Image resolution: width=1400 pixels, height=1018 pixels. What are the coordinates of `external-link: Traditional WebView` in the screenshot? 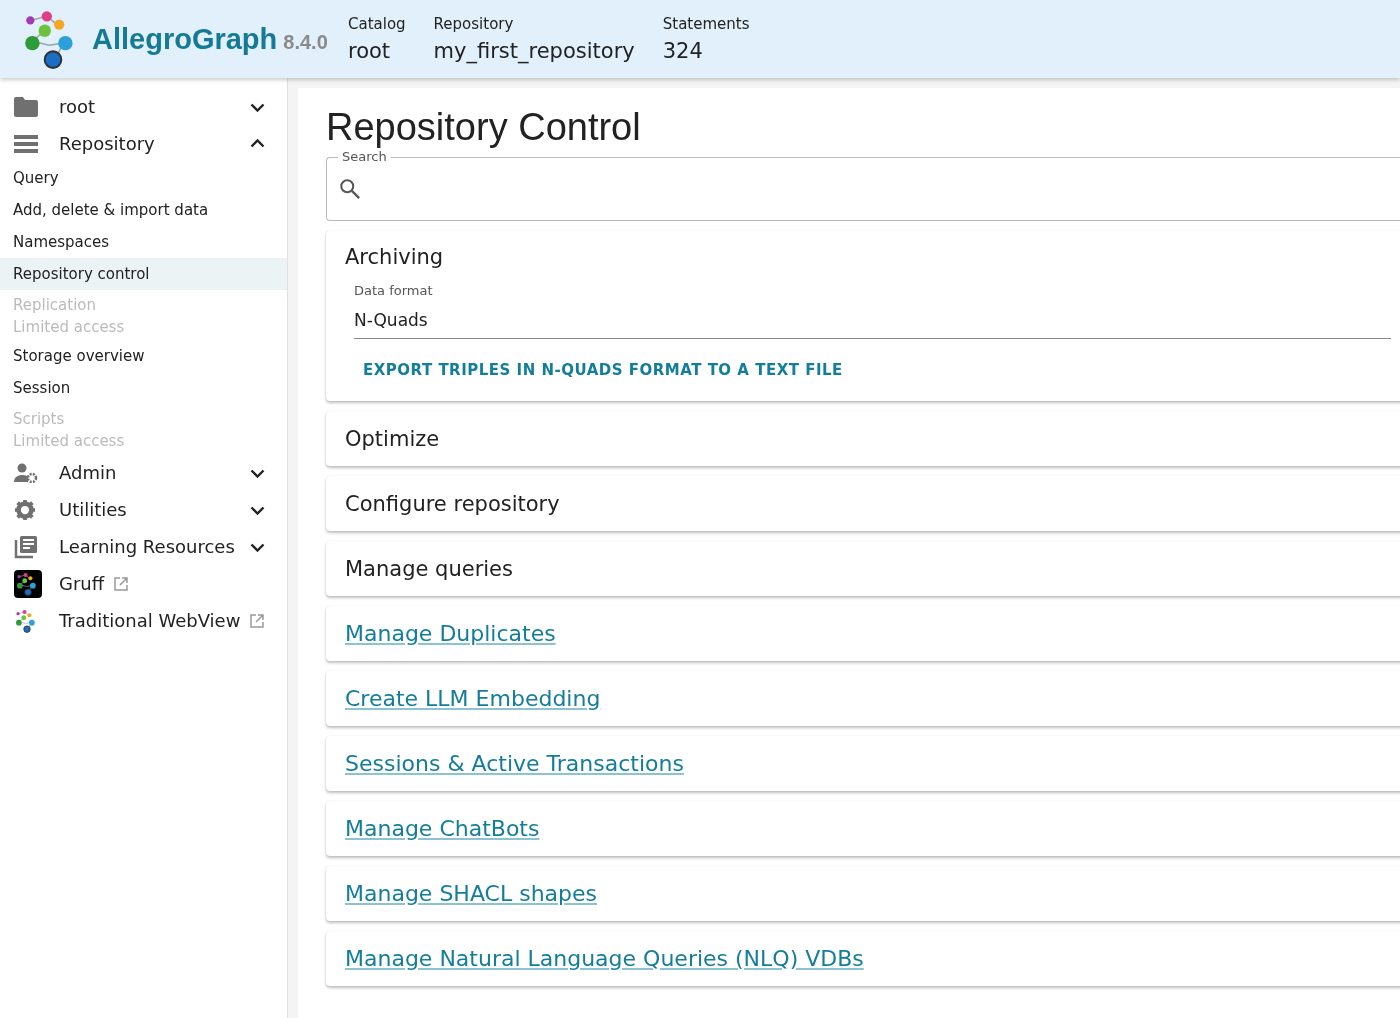 It's located at (150, 620).